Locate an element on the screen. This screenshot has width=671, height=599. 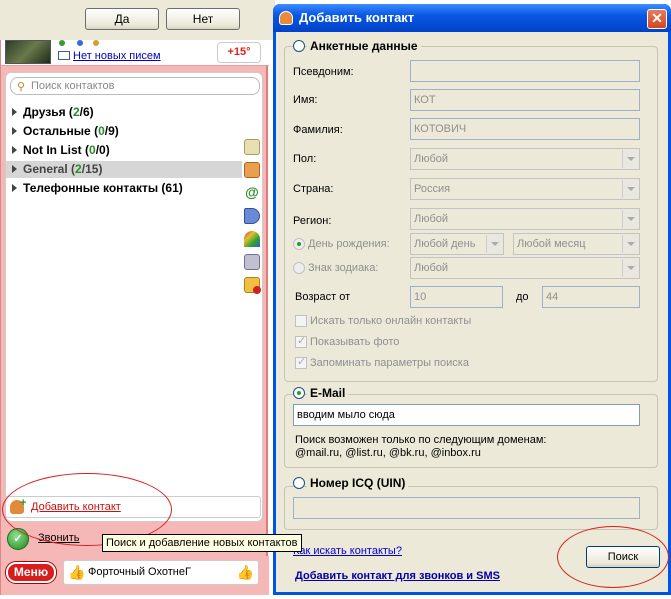
age-to-label: до is located at coordinates (522, 297).